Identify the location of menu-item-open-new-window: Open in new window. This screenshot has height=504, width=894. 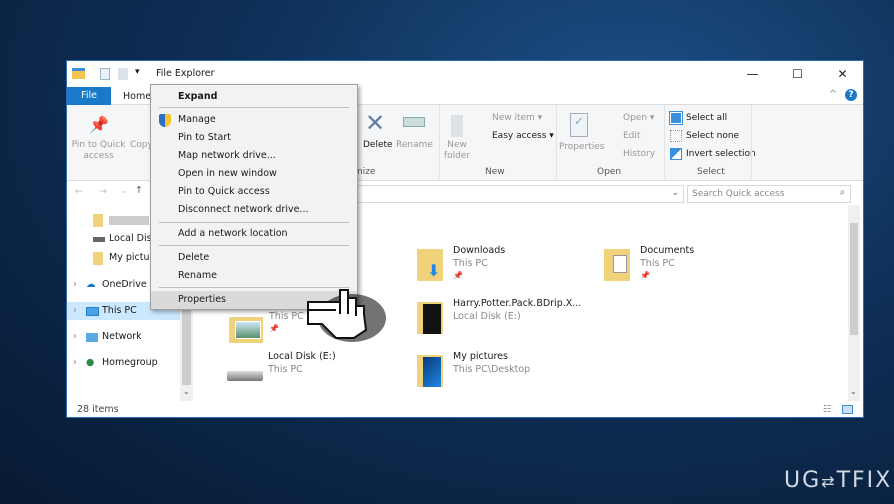
(254, 174).